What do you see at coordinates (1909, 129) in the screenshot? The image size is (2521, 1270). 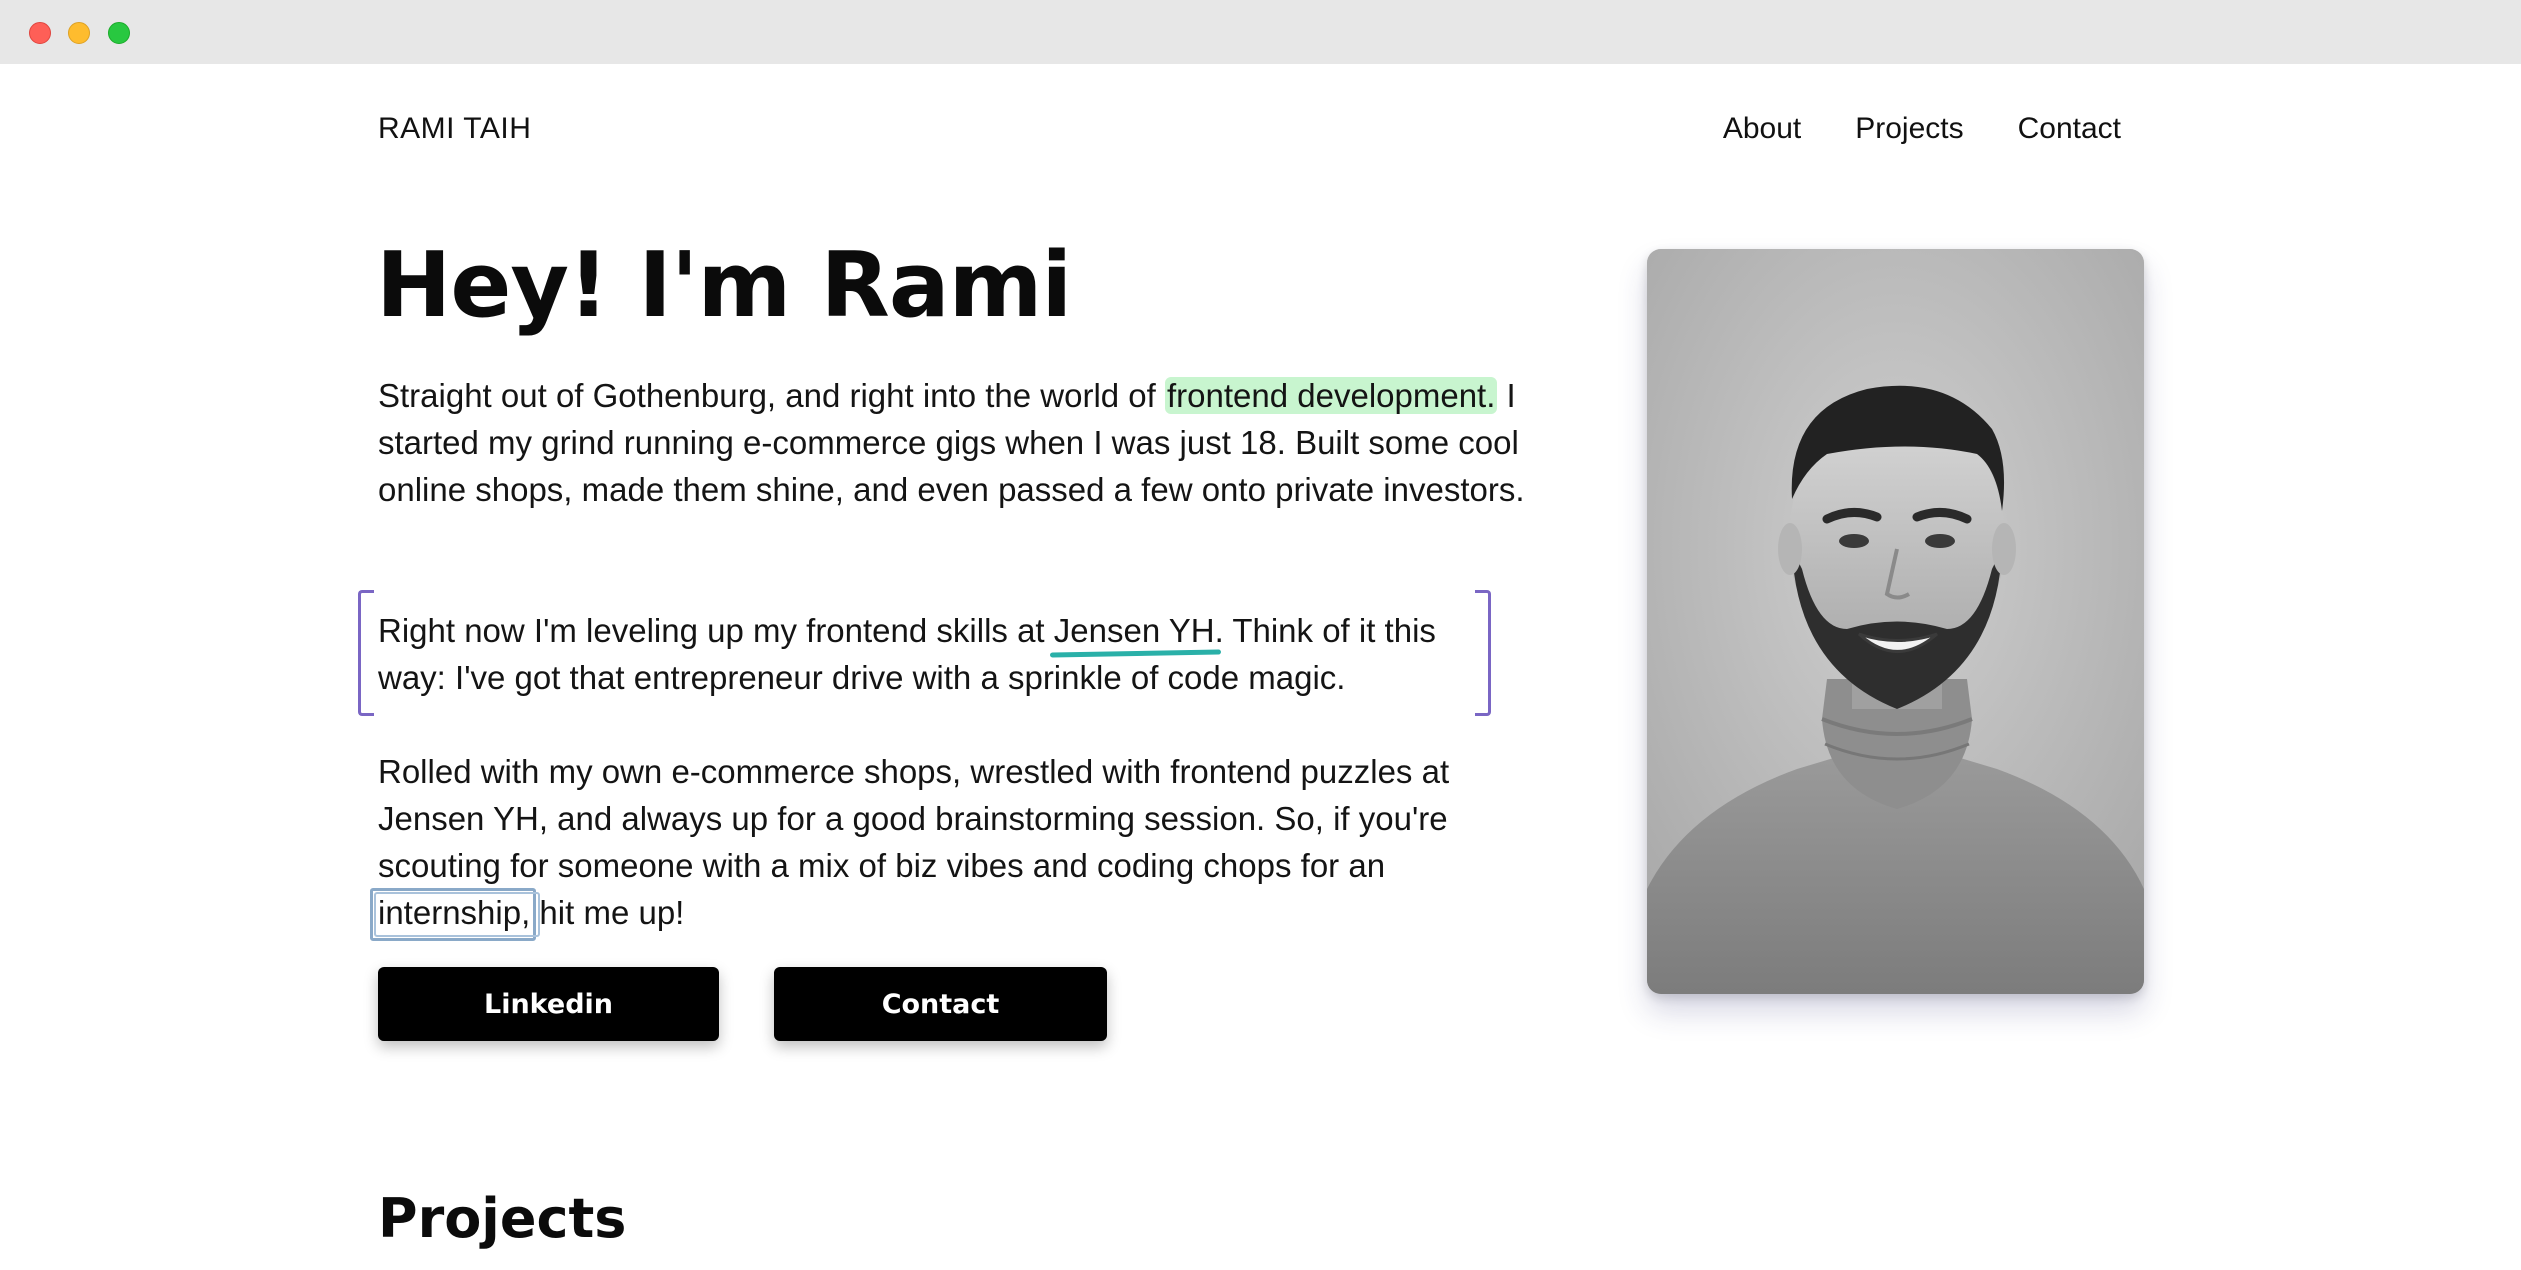 I see `nav-projects-link: Projects` at bounding box center [1909, 129].